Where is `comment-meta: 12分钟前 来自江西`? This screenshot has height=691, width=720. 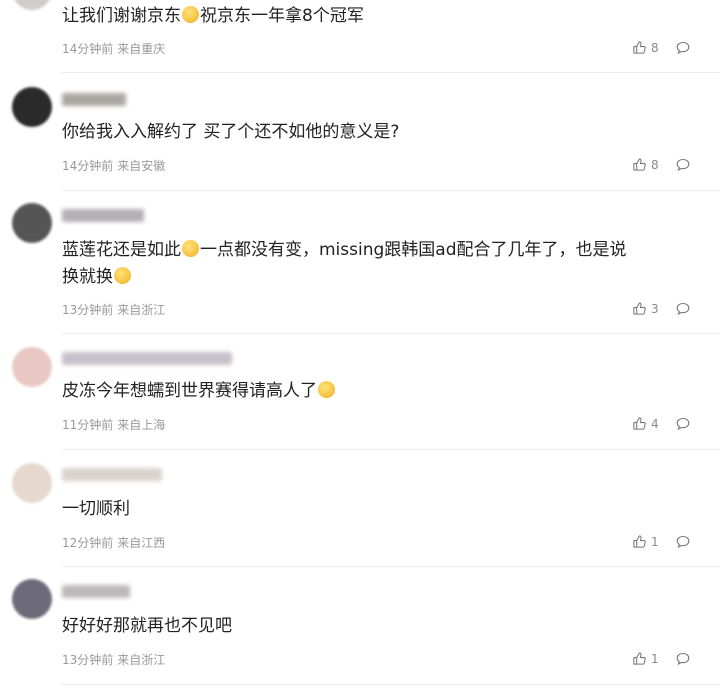 comment-meta: 12分钟前 来自江西 is located at coordinates (113, 542).